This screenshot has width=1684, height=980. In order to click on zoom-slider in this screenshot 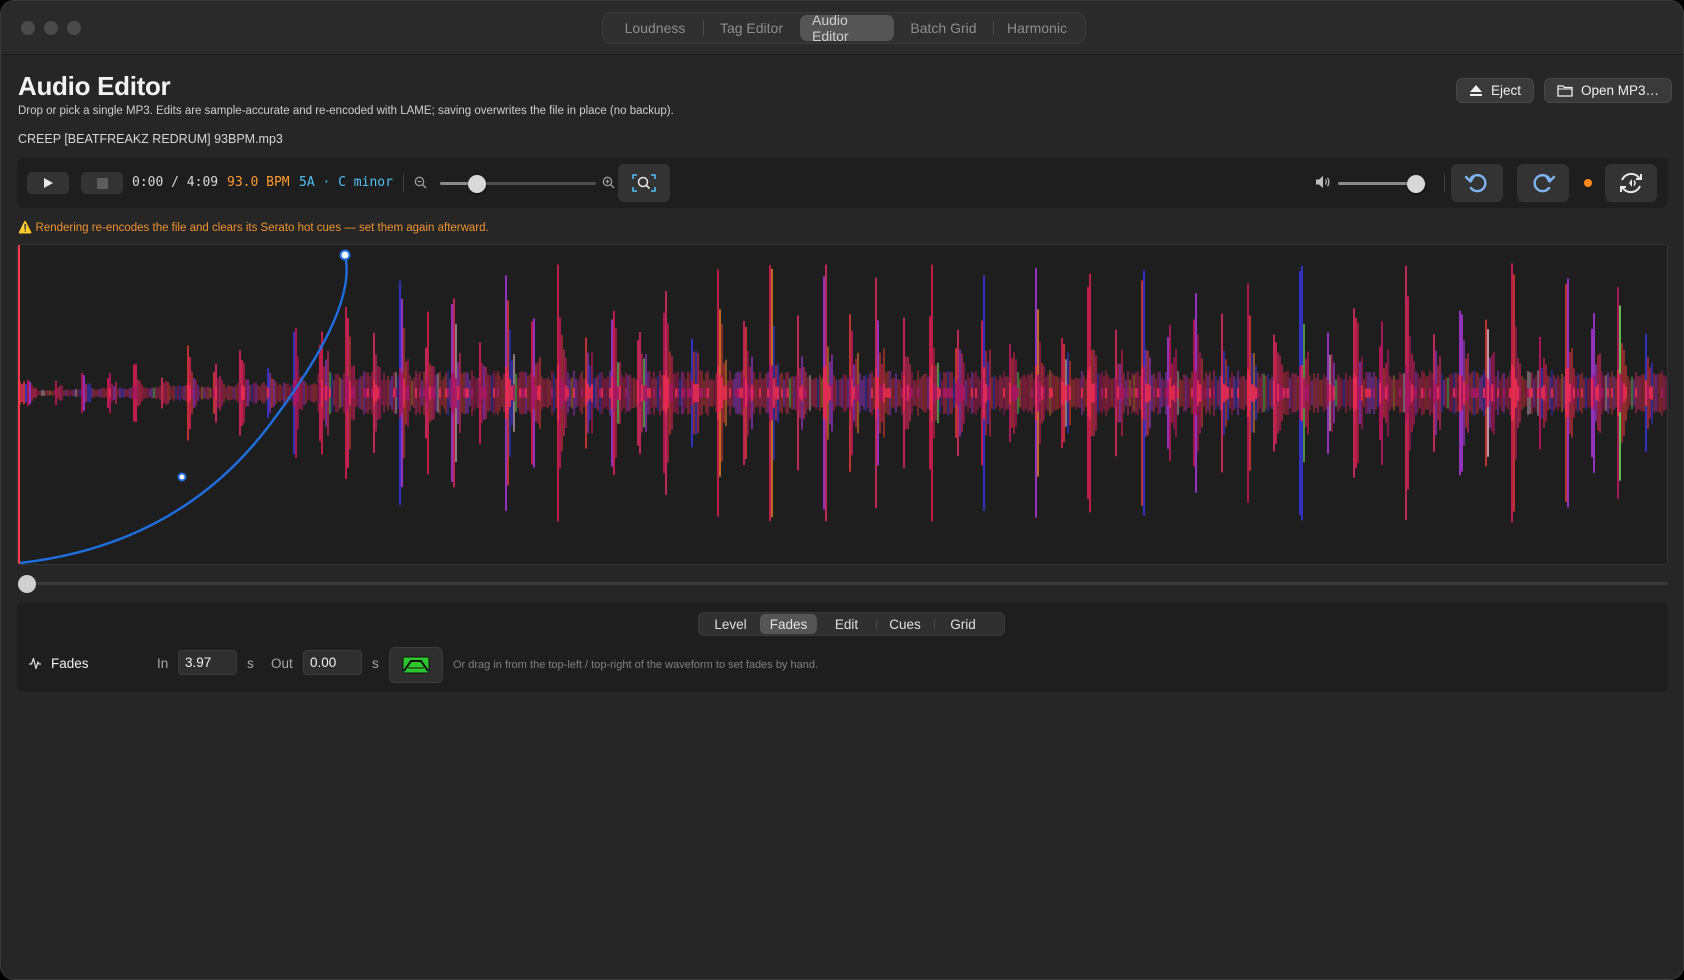, I will do `click(518, 184)`.